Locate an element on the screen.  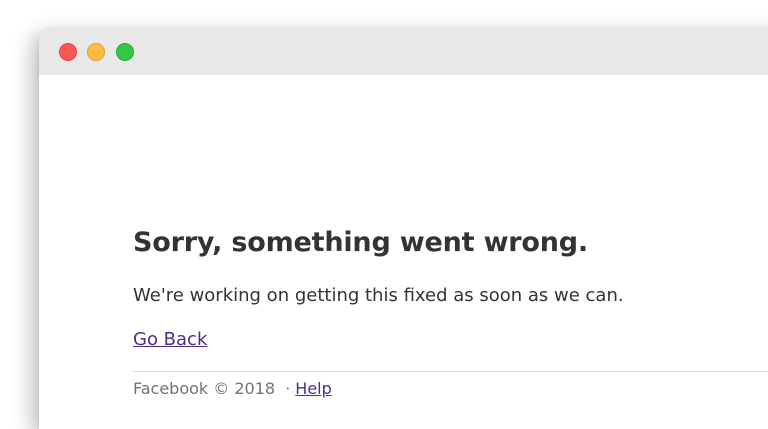
error-title: Sorry, something went wrong. is located at coordinates (360, 242).